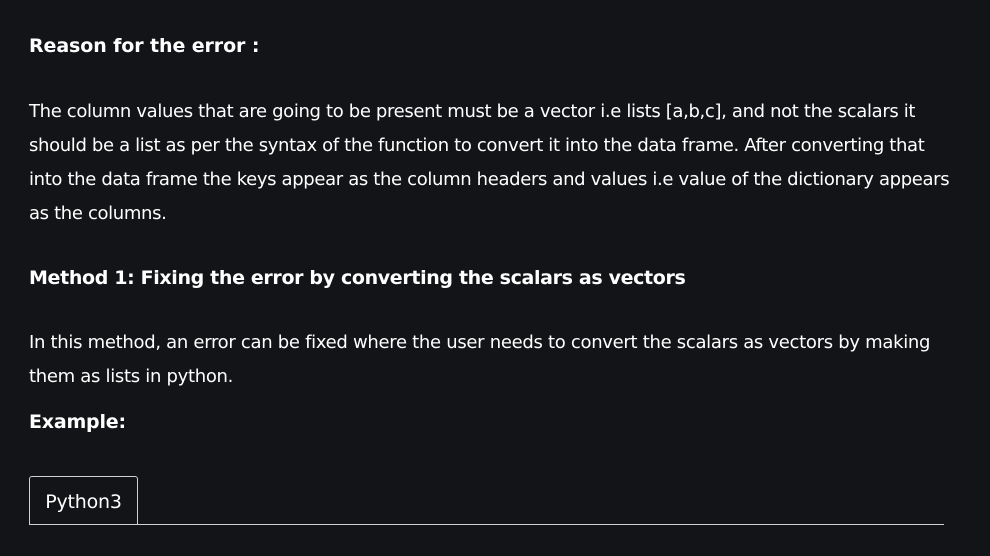 Image resolution: width=990 pixels, height=556 pixels. Describe the element at coordinates (83, 500) in the screenshot. I see `tab-python3: Python3` at that location.